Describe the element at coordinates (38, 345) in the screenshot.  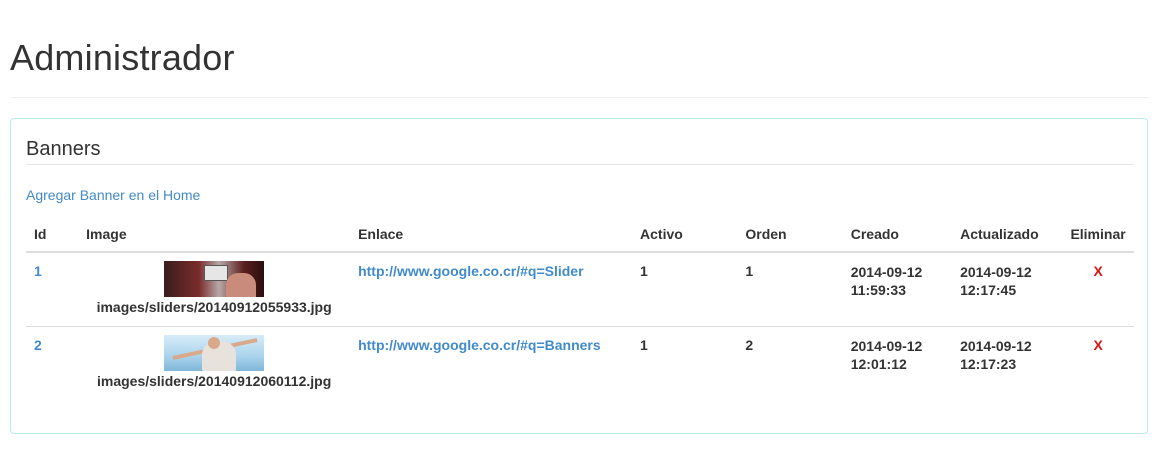
I see `banner-id-link: 2` at that location.